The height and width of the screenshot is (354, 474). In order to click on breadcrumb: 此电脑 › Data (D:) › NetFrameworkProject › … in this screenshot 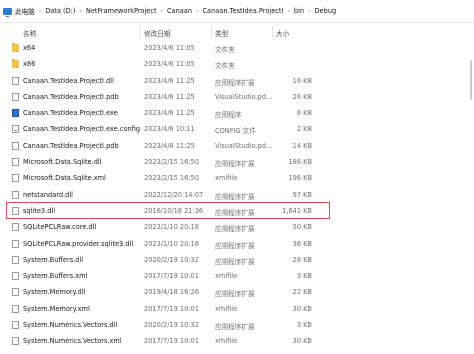, I will do `click(169, 11)`.